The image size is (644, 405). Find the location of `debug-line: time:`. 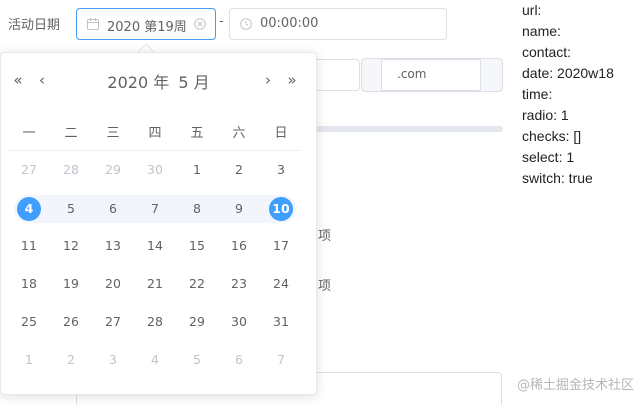

debug-line: time: is located at coordinates (537, 94).